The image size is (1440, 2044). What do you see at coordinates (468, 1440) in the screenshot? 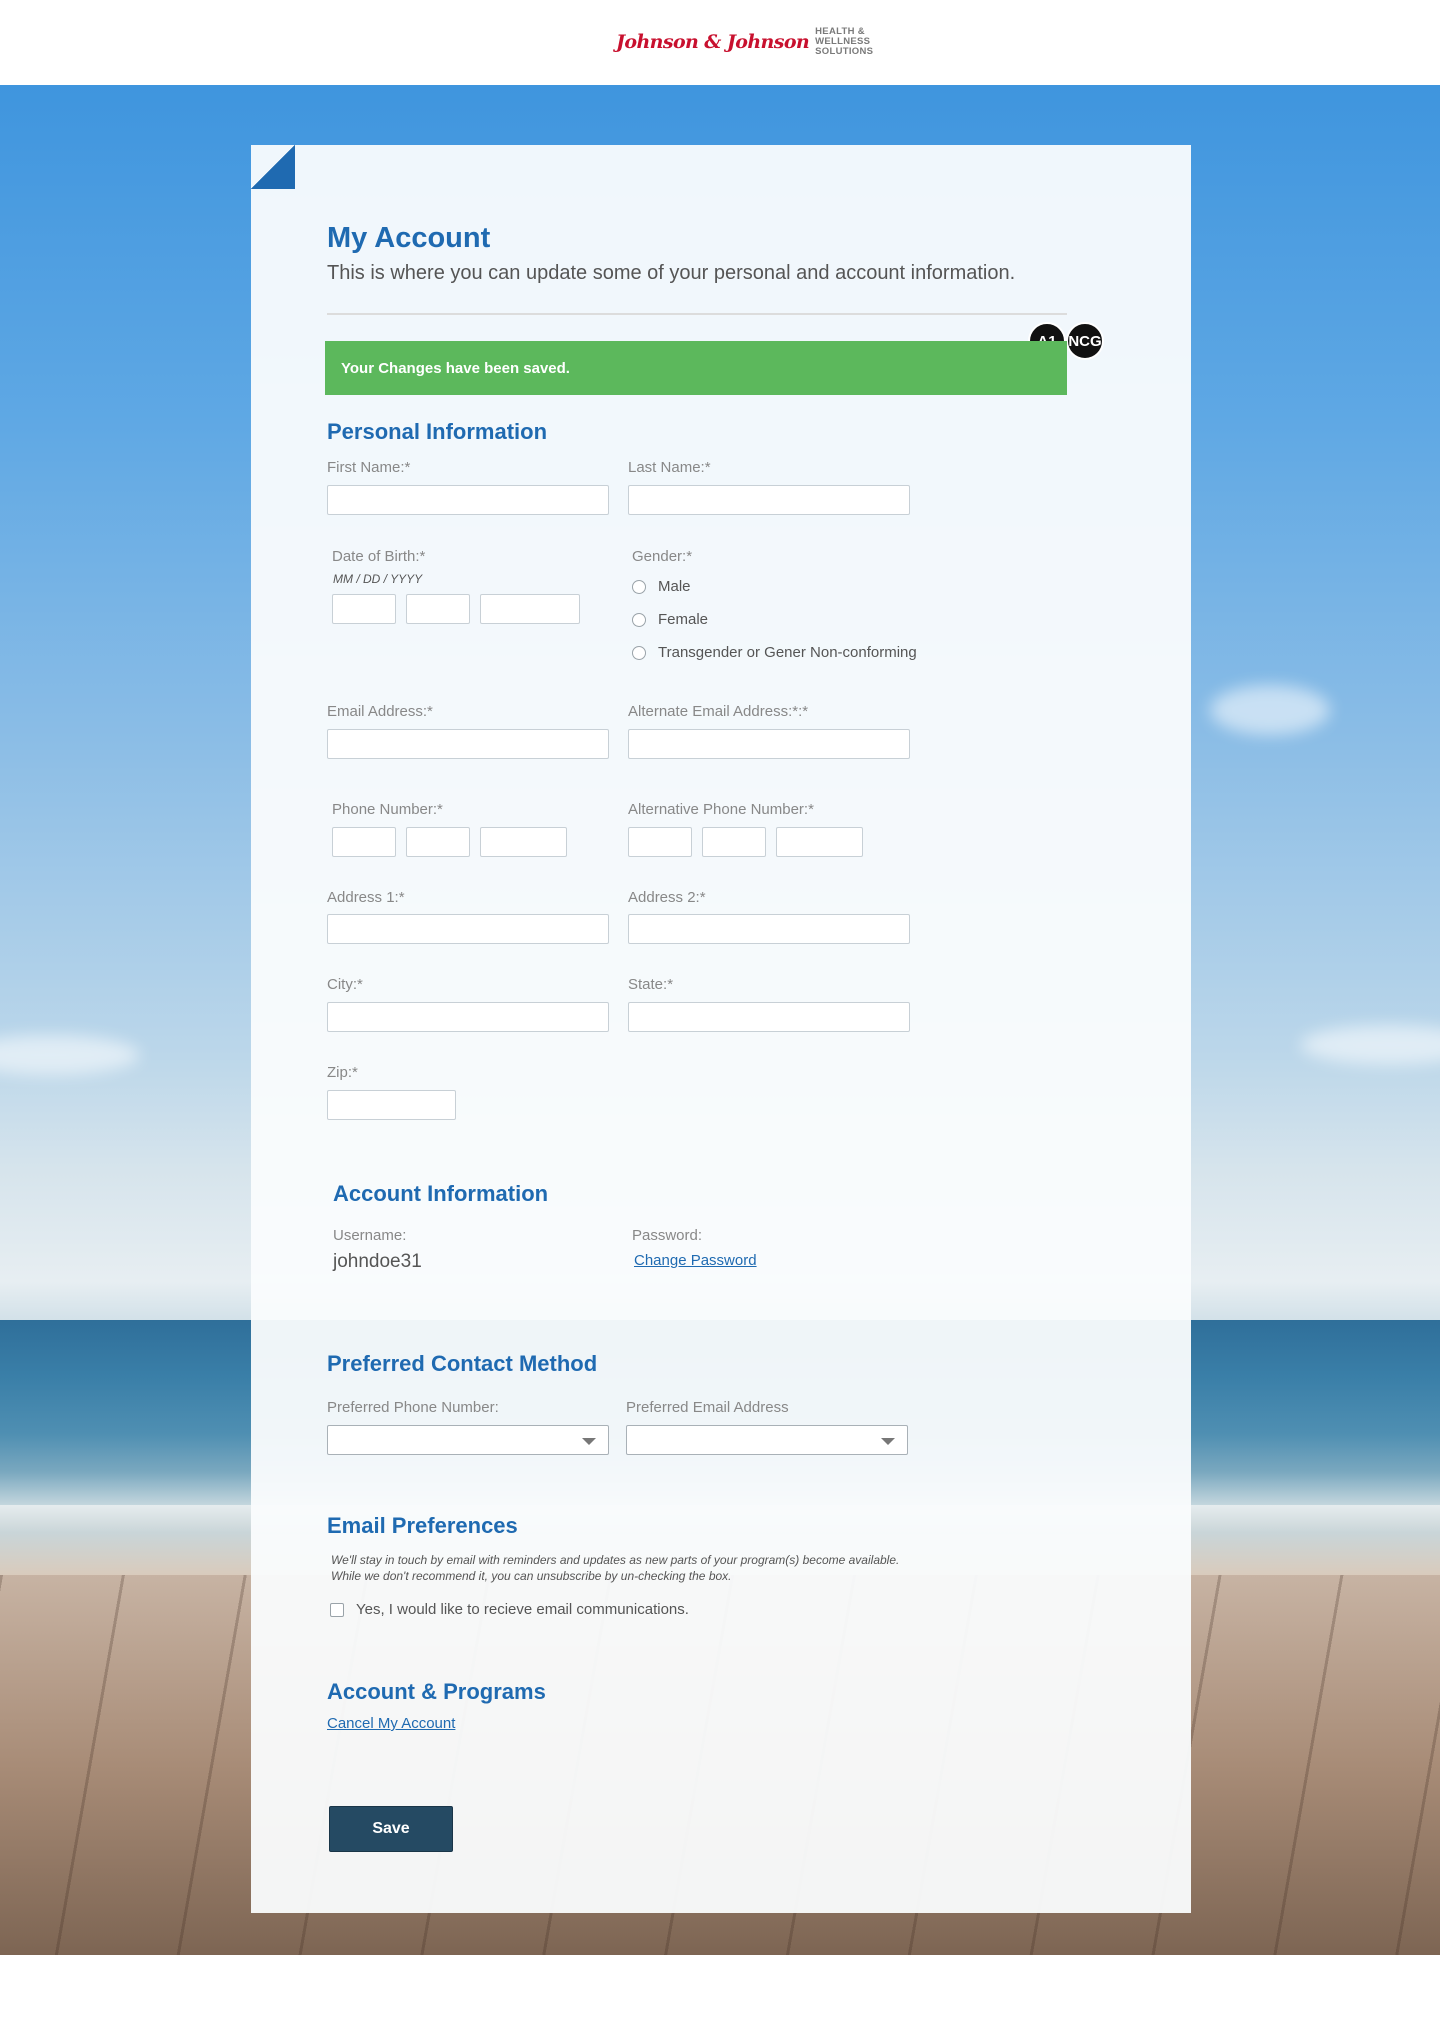
I see `preferred-phone-select` at bounding box center [468, 1440].